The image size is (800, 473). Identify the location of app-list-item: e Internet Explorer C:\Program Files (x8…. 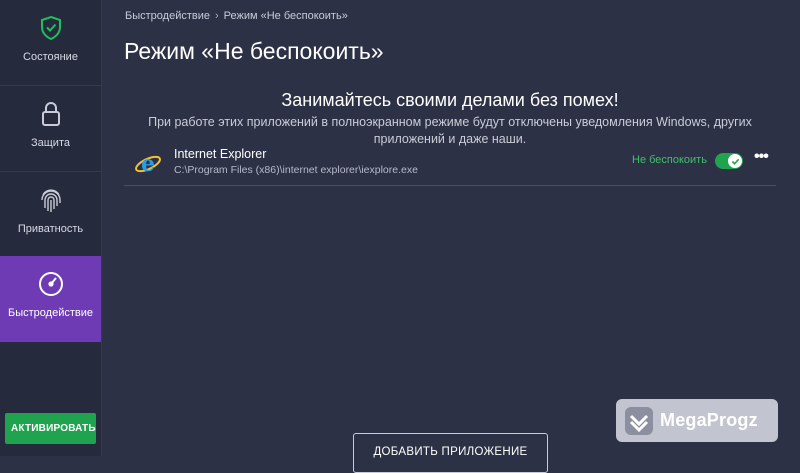
(450, 164).